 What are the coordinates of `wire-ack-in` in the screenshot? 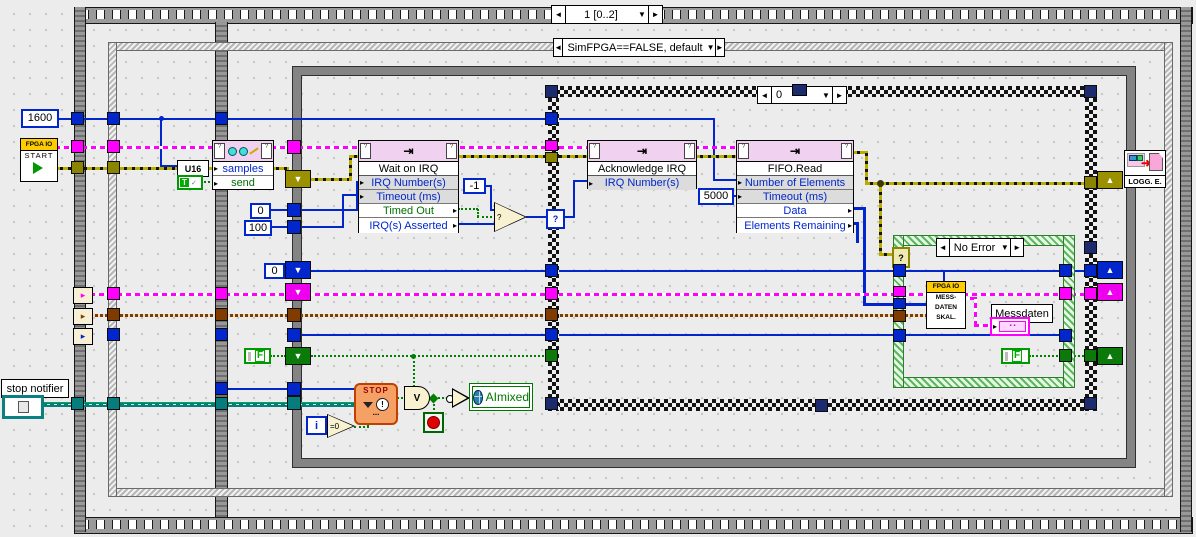 It's located at (580, 181).